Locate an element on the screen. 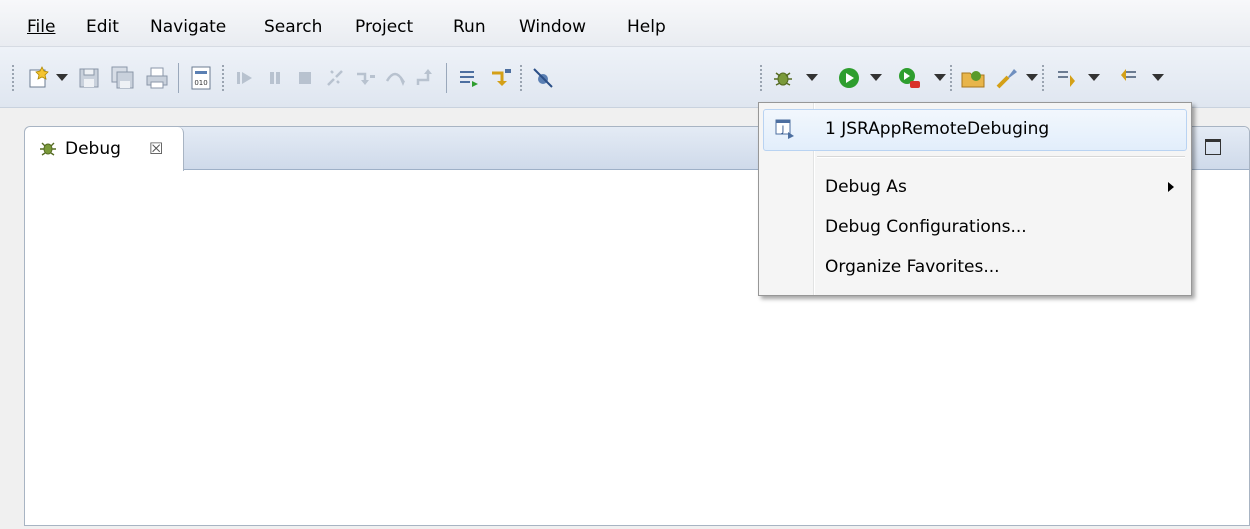 The image size is (1250, 529). svg-text: J is located at coordinates (783, 130).